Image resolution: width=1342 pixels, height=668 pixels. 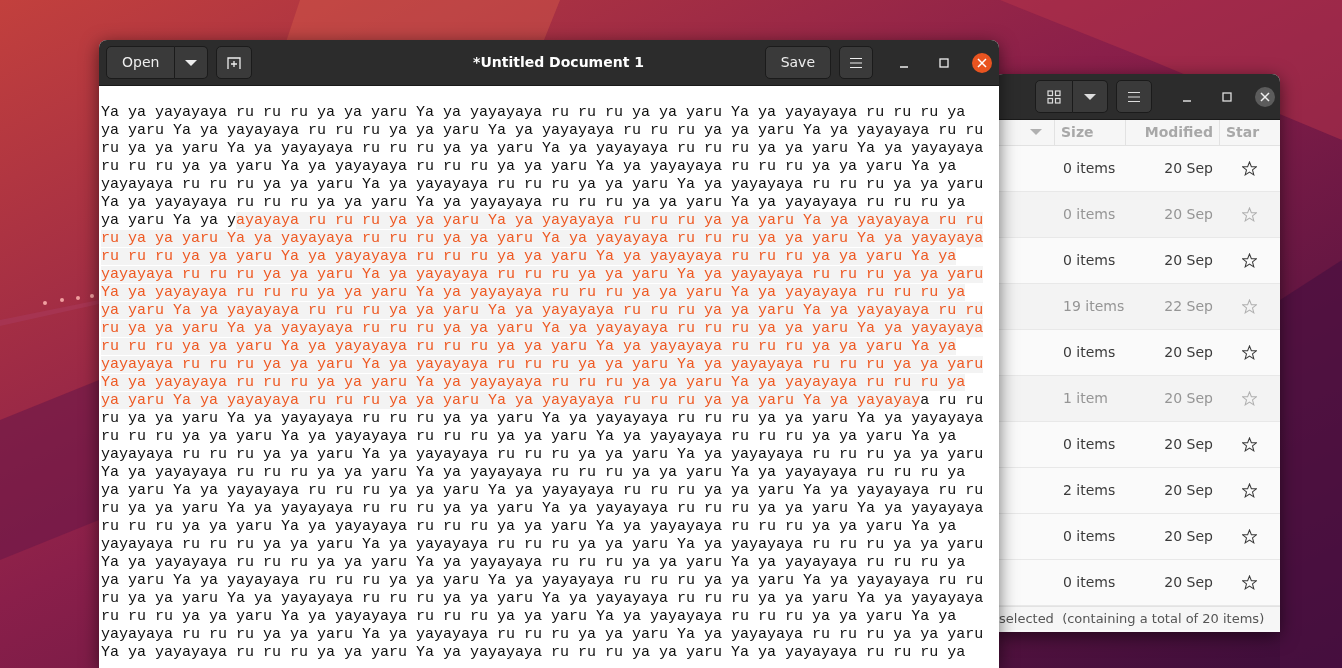 I want to click on size-text: 19 items, so click(x=1094, y=306).